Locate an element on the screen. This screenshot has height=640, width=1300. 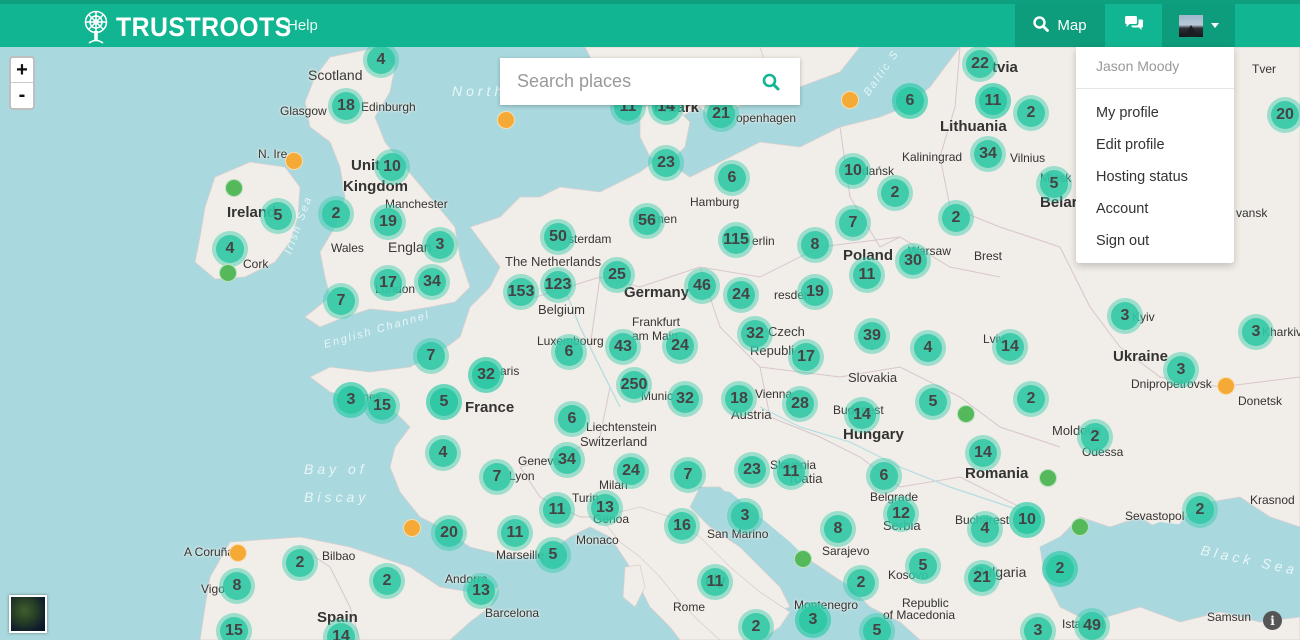
map-cluster: 43 is located at coordinates (623, 347).